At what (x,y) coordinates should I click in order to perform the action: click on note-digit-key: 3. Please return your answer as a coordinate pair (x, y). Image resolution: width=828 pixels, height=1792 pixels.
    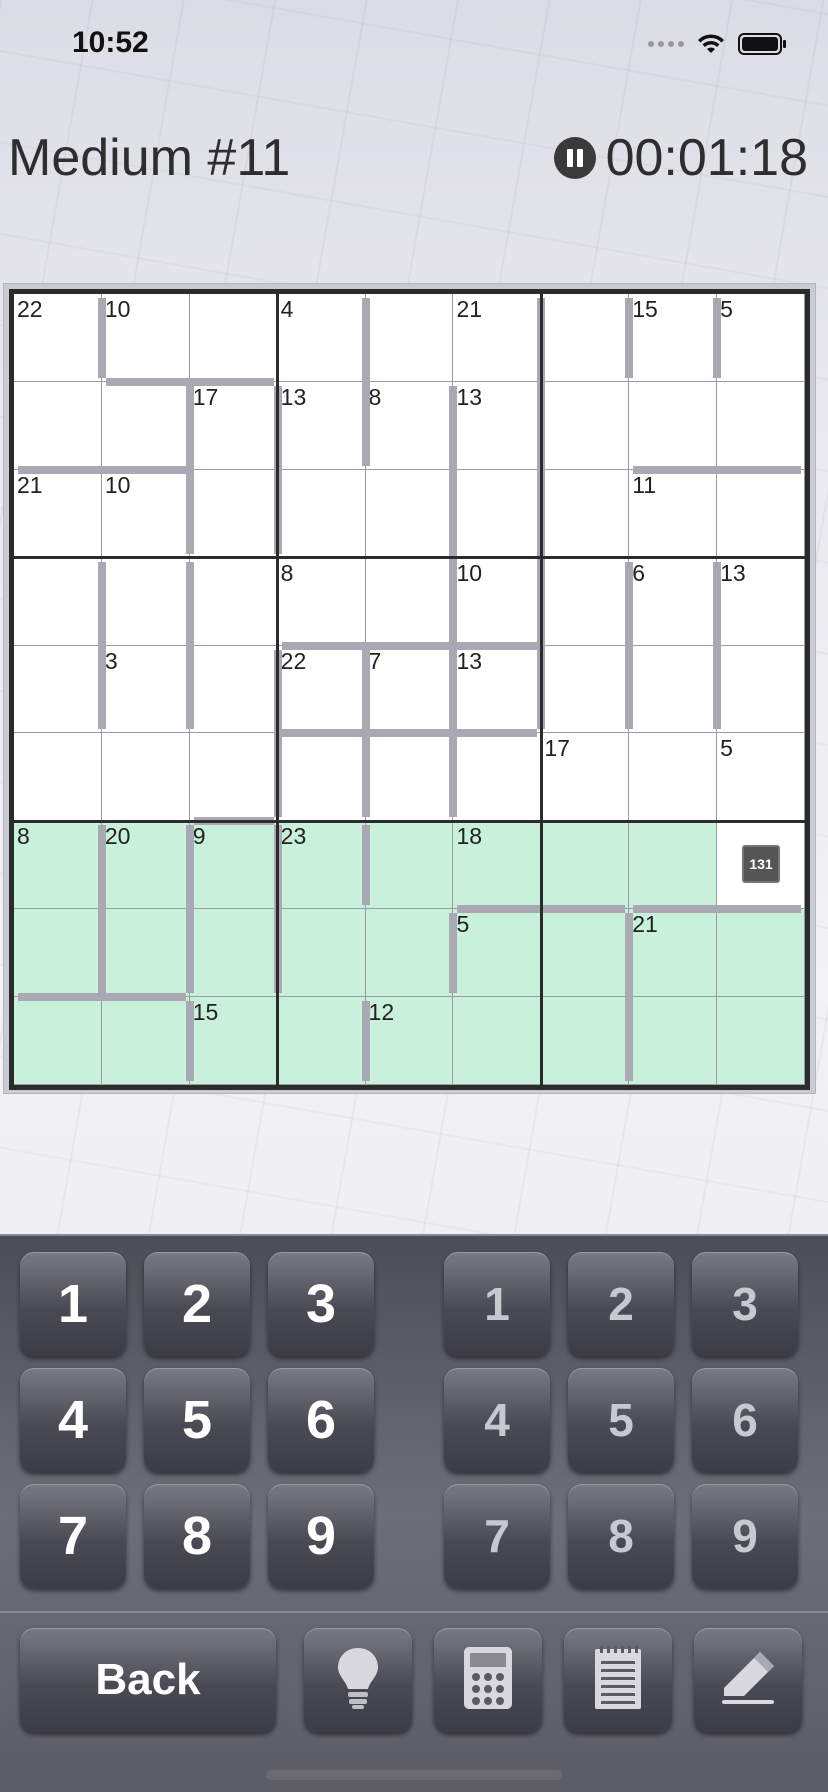
    Looking at the image, I should click on (745, 1304).